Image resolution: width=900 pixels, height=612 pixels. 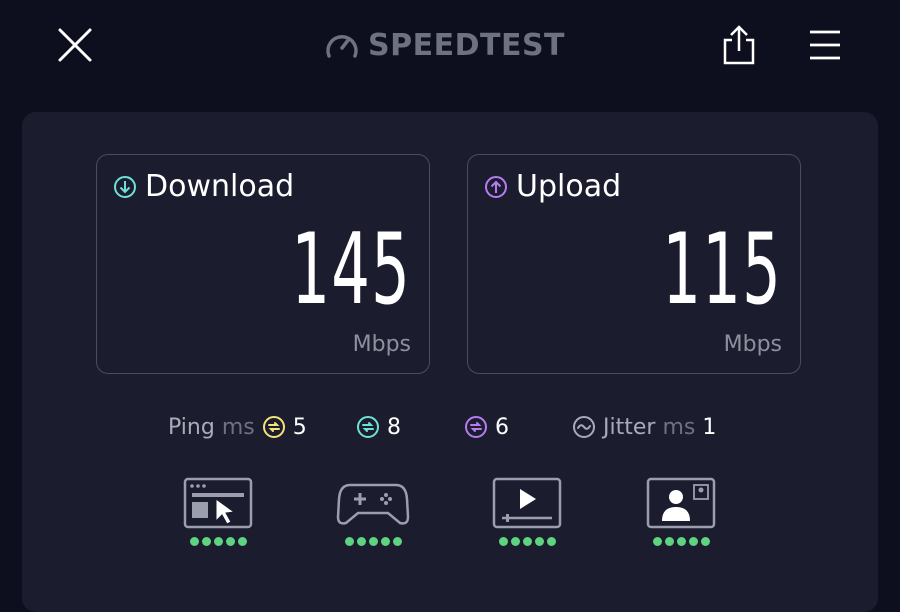 I want to click on download-value: 145, so click(x=351, y=270).